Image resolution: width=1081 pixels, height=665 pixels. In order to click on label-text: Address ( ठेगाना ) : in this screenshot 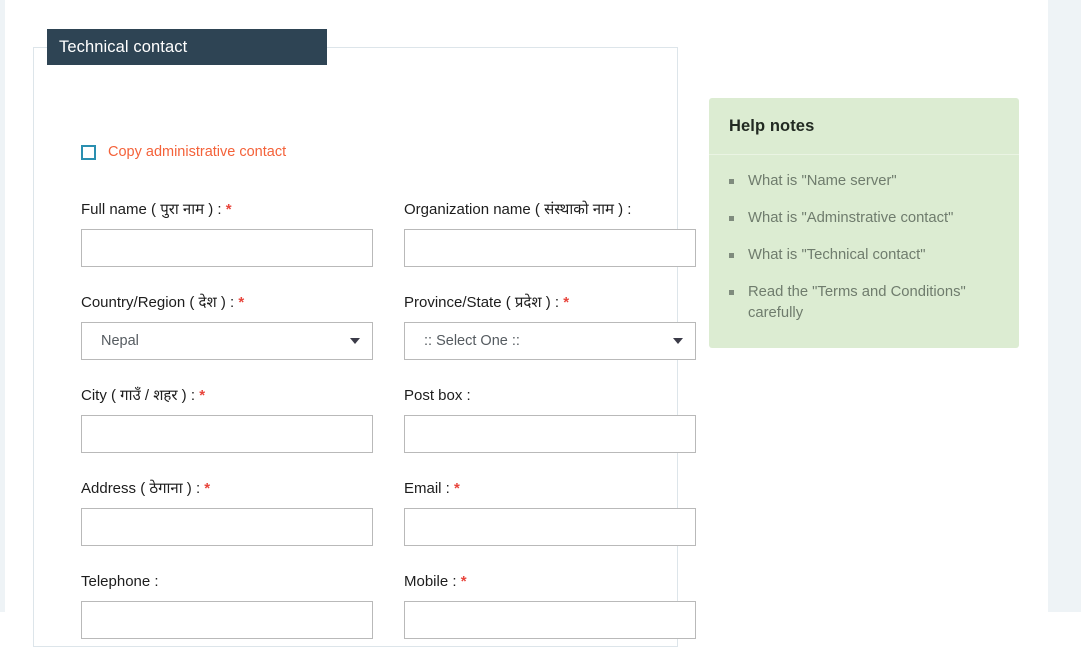, I will do `click(141, 488)`.